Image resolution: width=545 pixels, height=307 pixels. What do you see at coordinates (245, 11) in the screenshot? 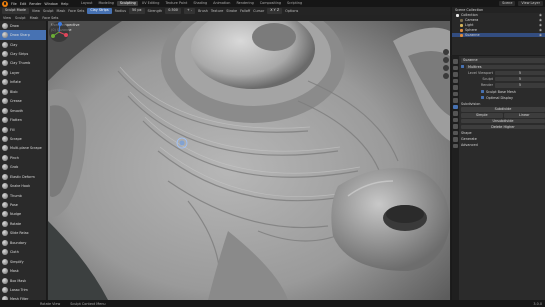
I see `falloff-menu: Falloff` at bounding box center [245, 11].